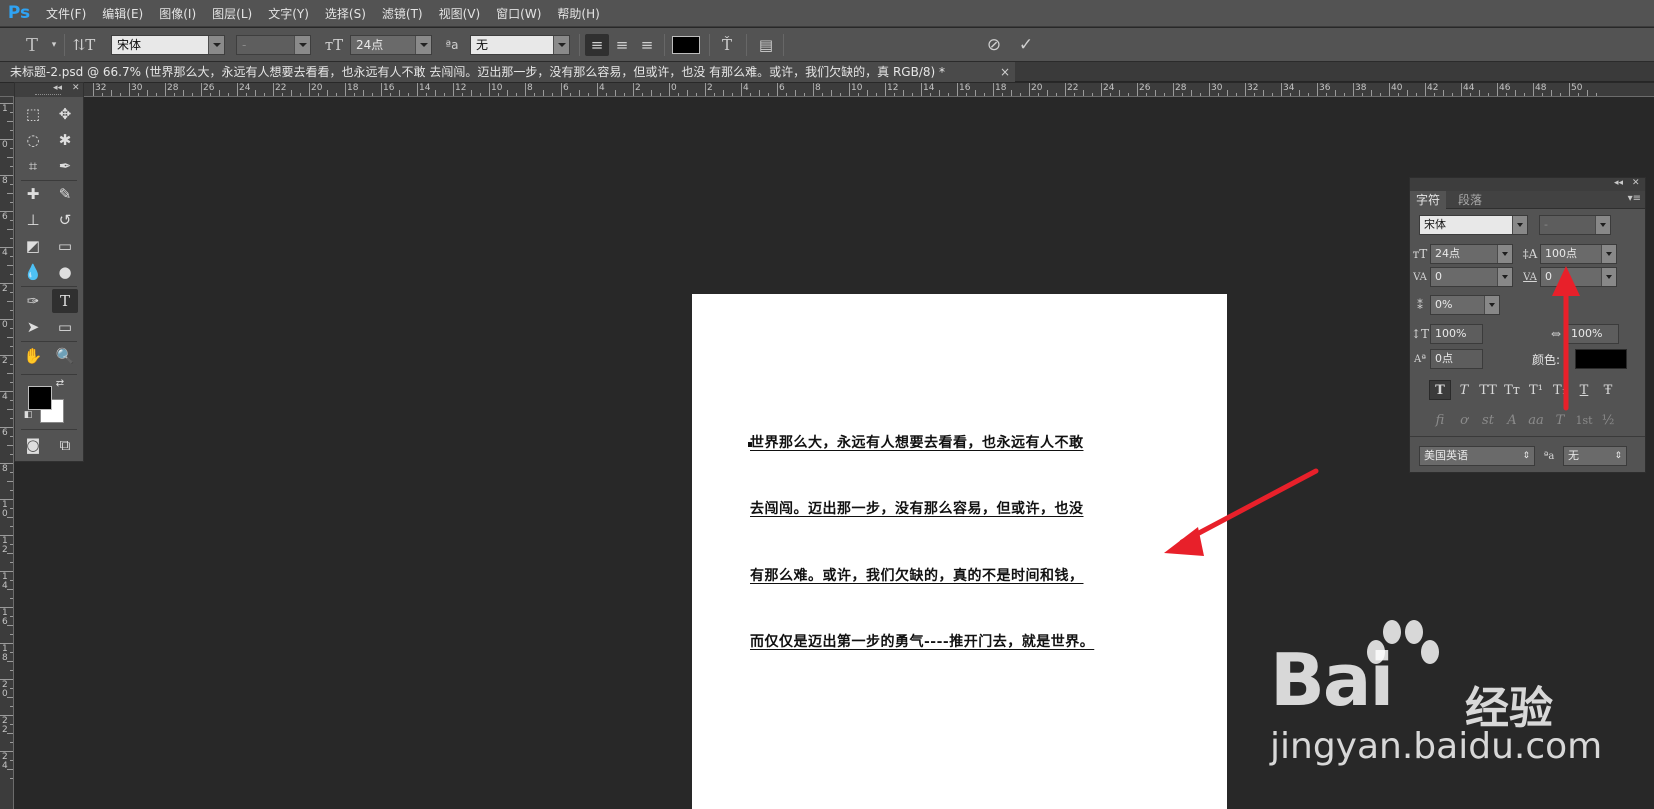 The width and height of the screenshot is (1654, 809). Describe the element at coordinates (402, 13) in the screenshot. I see `menu-filter: 滤镜(T)` at that location.